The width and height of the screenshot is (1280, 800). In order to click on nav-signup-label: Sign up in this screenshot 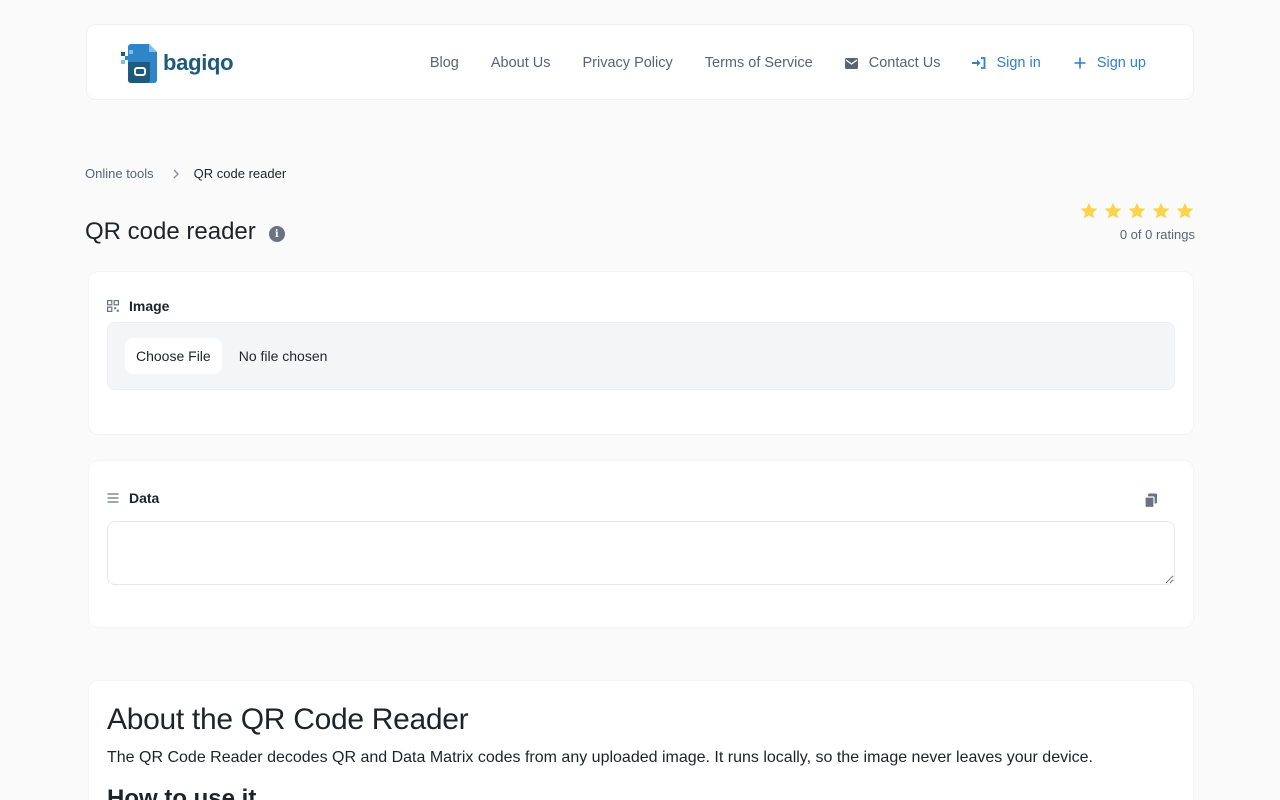, I will do `click(1121, 63)`.